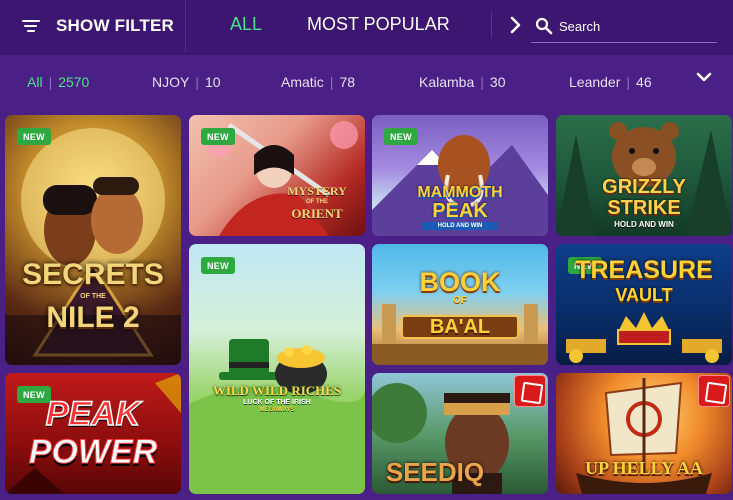  I want to click on provider-njoy: NJOY | 10, so click(186, 82).